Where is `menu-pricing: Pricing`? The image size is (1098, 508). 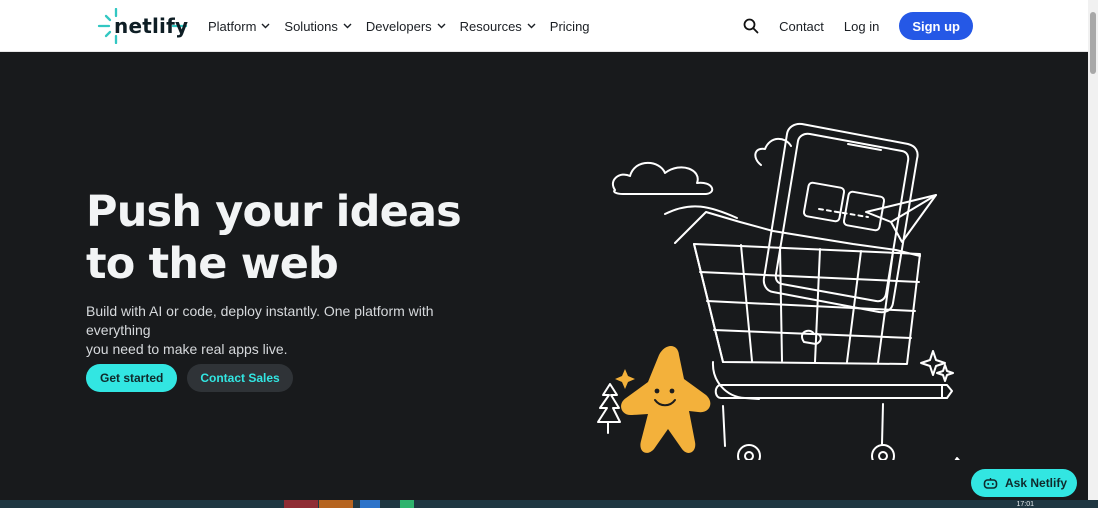
menu-pricing: Pricing is located at coordinates (570, 26).